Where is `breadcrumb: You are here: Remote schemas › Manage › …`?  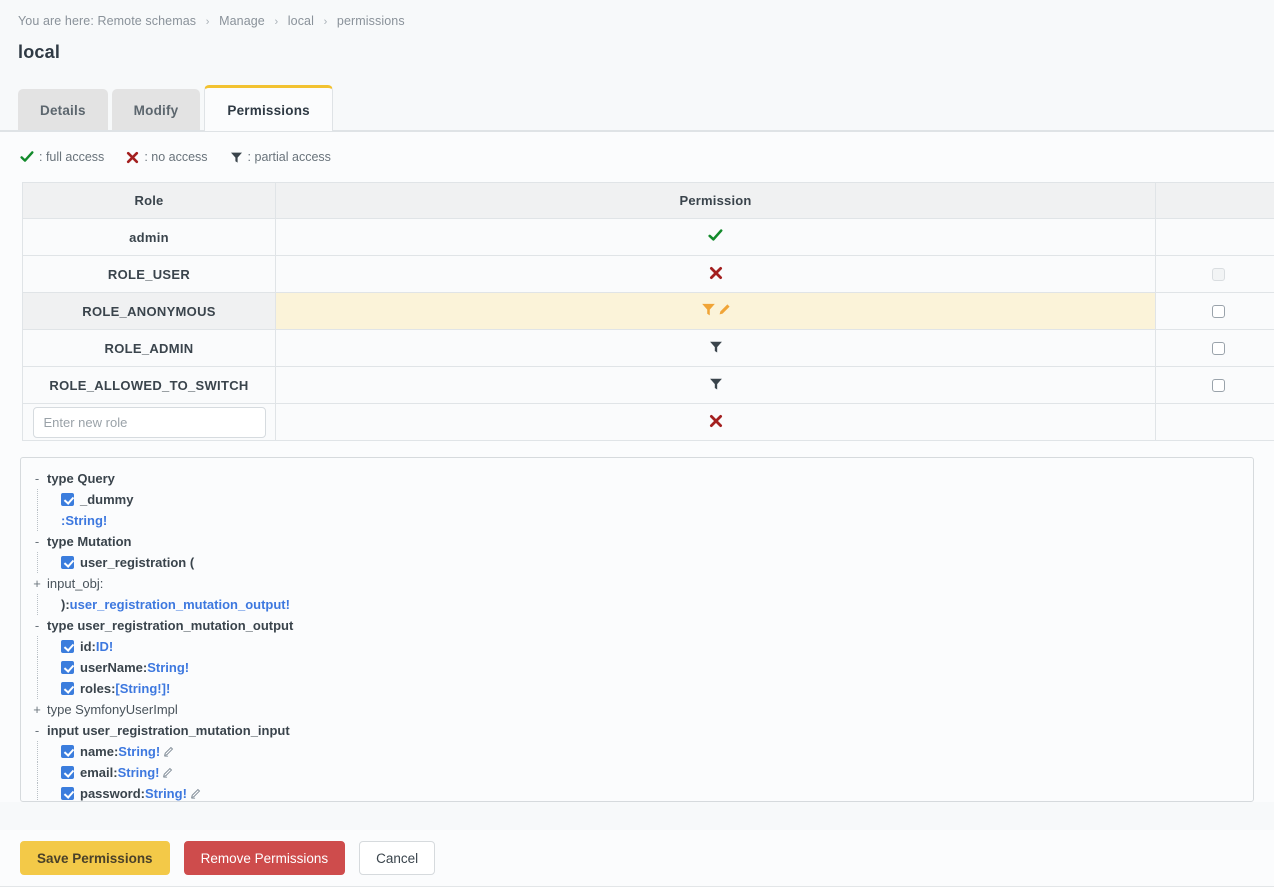
breadcrumb: You are here: Remote schemas › Manage › … is located at coordinates (637, 14).